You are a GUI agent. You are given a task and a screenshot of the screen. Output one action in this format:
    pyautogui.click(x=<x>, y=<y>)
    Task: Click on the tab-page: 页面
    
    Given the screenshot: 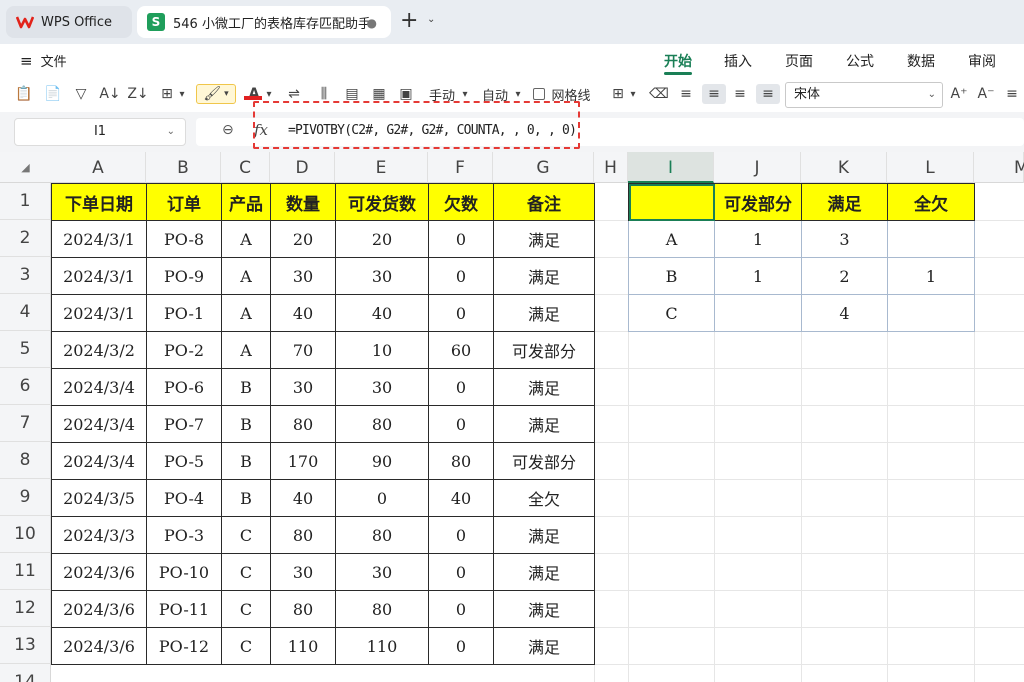 What is the action you would take?
    pyautogui.click(x=799, y=61)
    